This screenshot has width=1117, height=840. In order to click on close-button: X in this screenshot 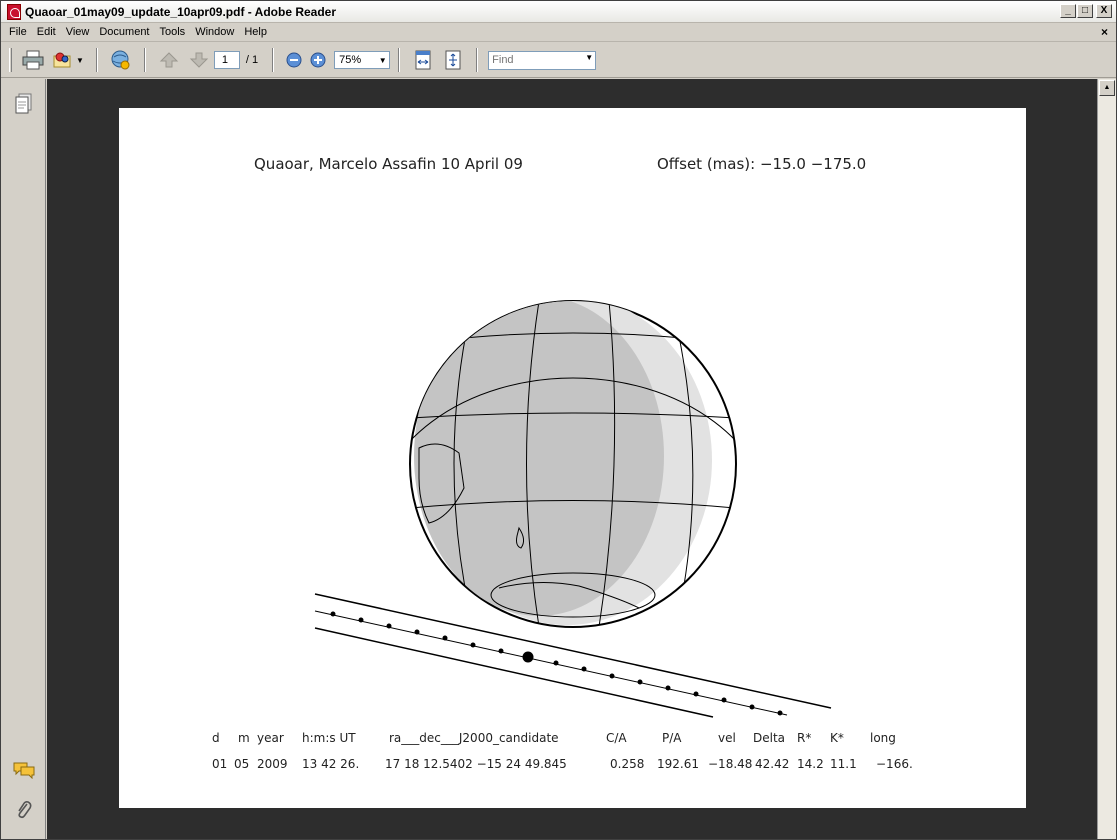, I will do `click(1104, 11)`.